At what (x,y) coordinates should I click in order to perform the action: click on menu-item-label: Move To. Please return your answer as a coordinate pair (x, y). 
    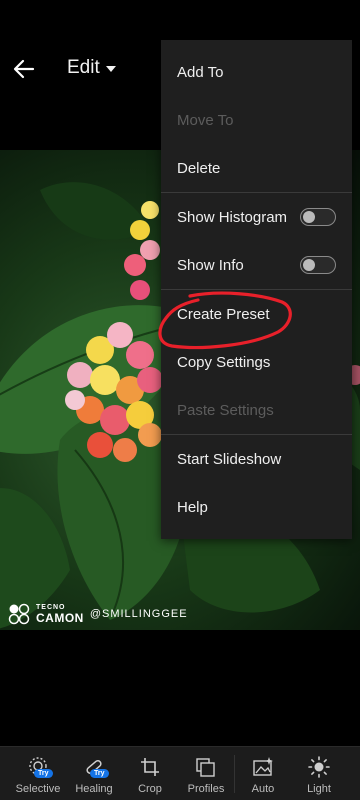
    Looking at the image, I should click on (205, 120).